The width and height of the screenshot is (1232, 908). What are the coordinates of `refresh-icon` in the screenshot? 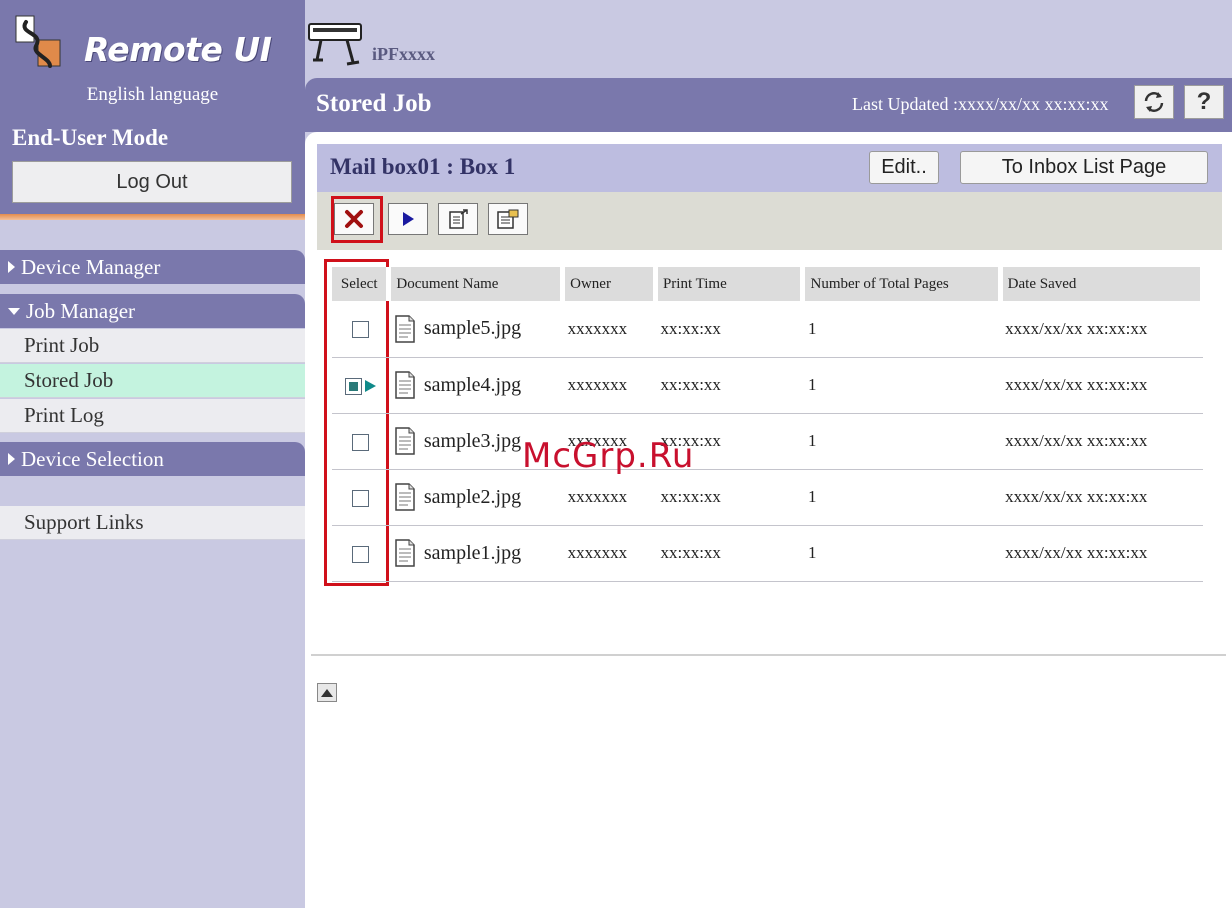 It's located at (1154, 102).